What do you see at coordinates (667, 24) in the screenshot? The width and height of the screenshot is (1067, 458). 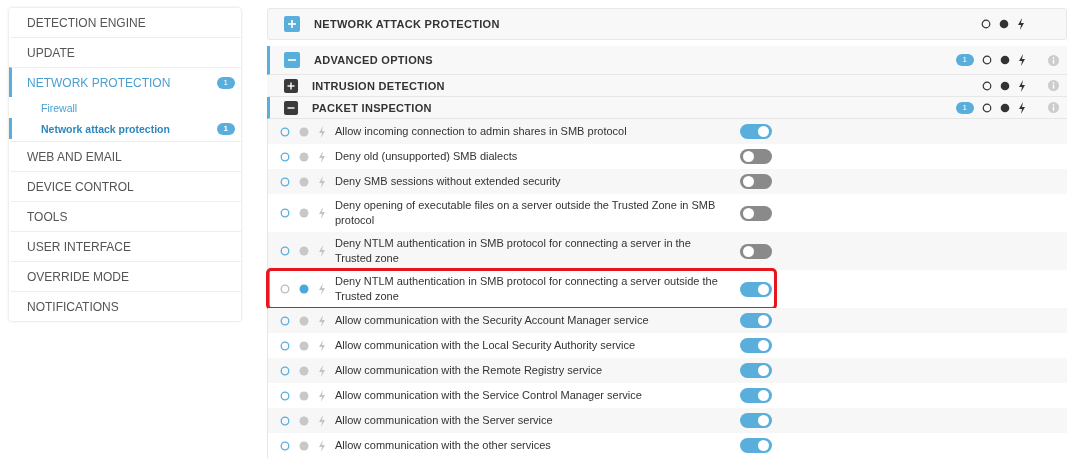 I see `section-header: NETWORK ATTACK PROTECTION` at bounding box center [667, 24].